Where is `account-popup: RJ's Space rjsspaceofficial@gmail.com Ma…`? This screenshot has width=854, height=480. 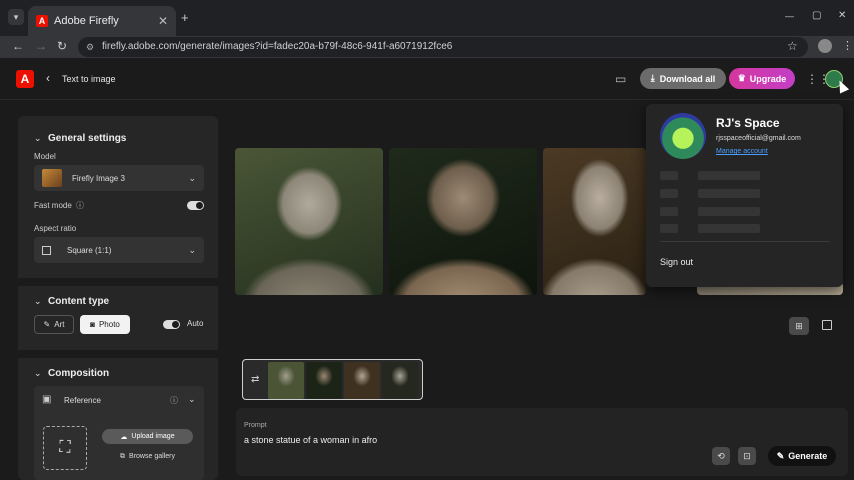
account-popup: RJ's Space rjsspaceofficial@gmail.com Ma… is located at coordinates (744, 195).